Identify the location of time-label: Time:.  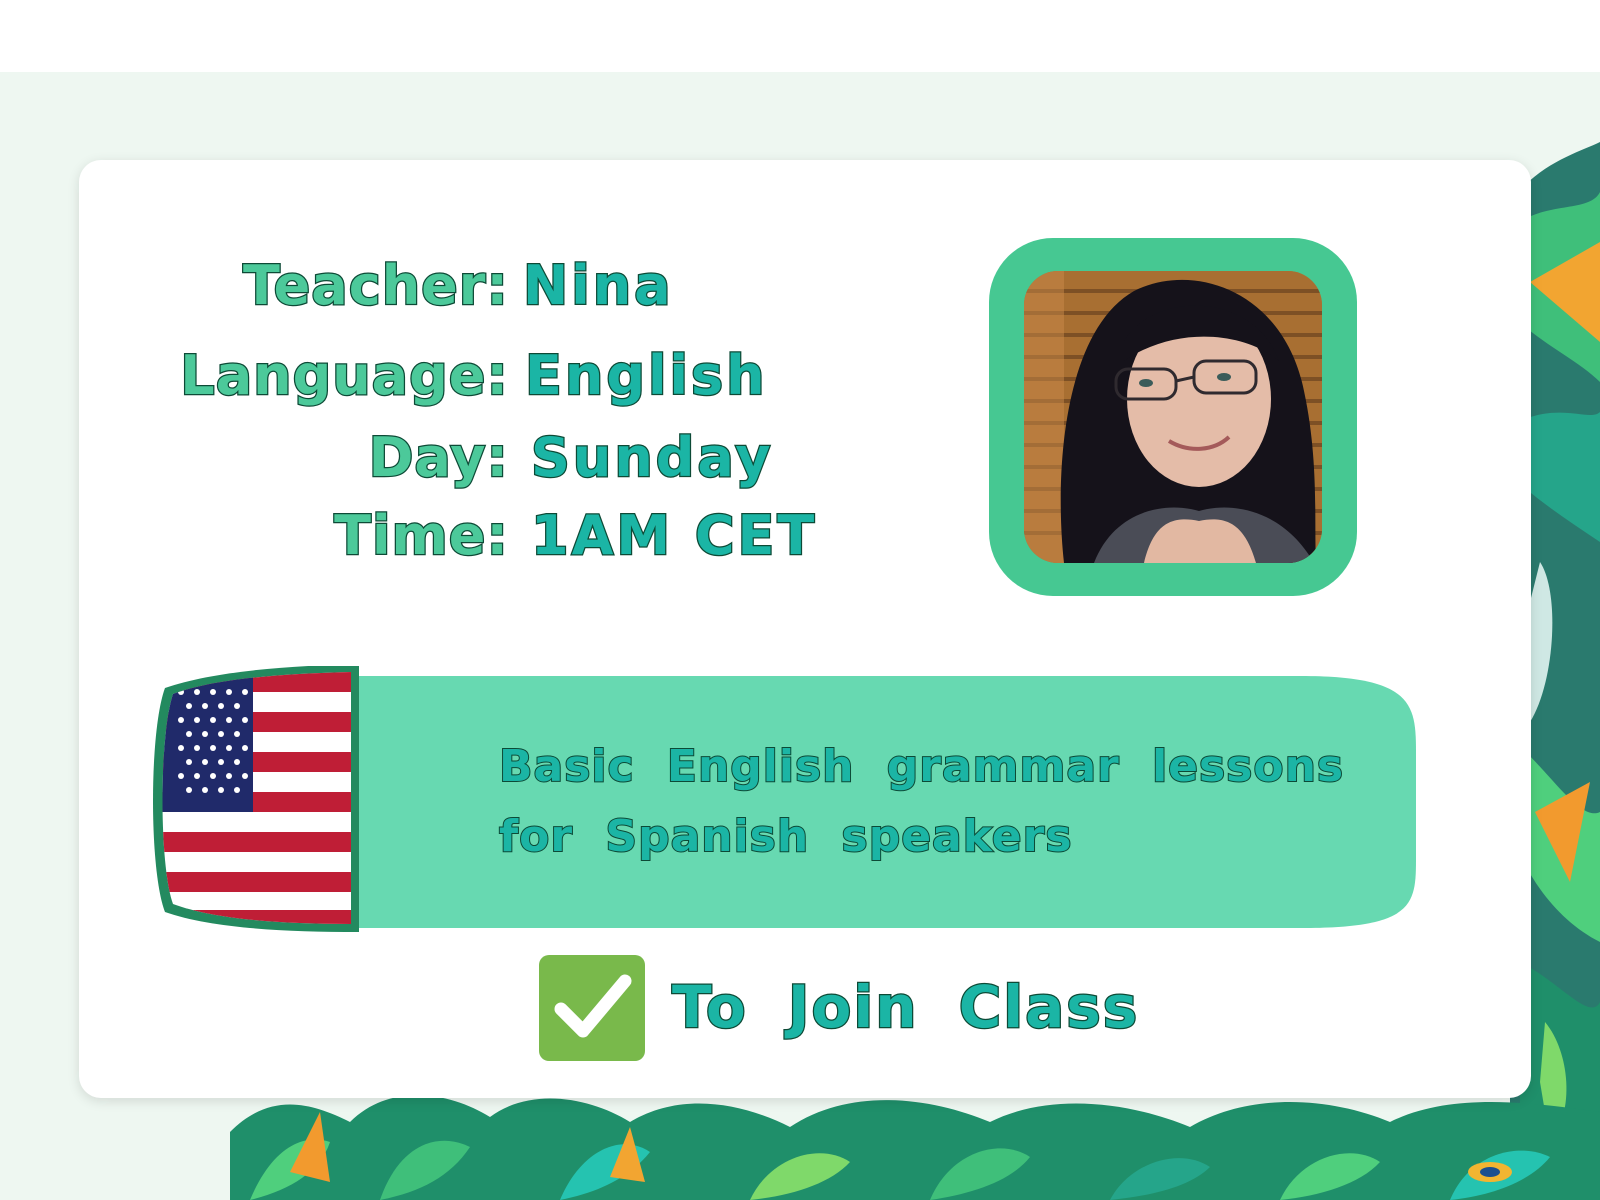
(421, 536).